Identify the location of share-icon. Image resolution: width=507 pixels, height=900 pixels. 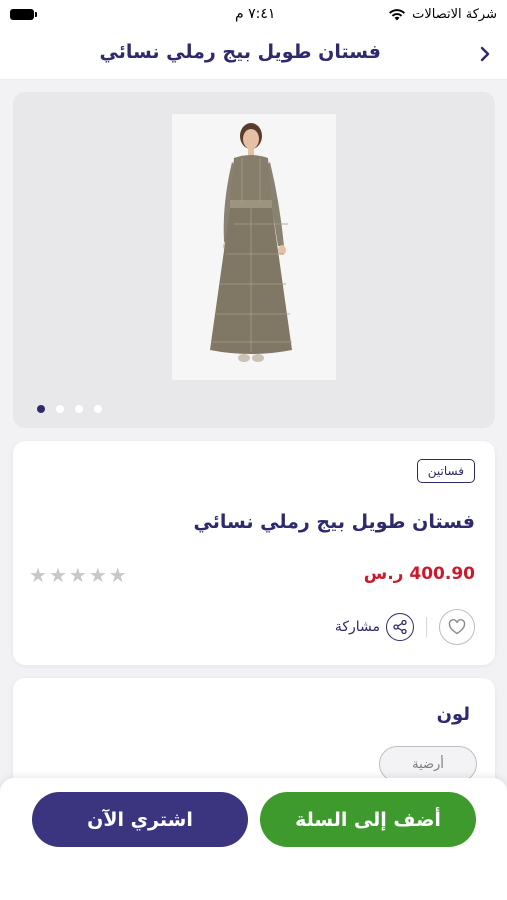
(400, 627).